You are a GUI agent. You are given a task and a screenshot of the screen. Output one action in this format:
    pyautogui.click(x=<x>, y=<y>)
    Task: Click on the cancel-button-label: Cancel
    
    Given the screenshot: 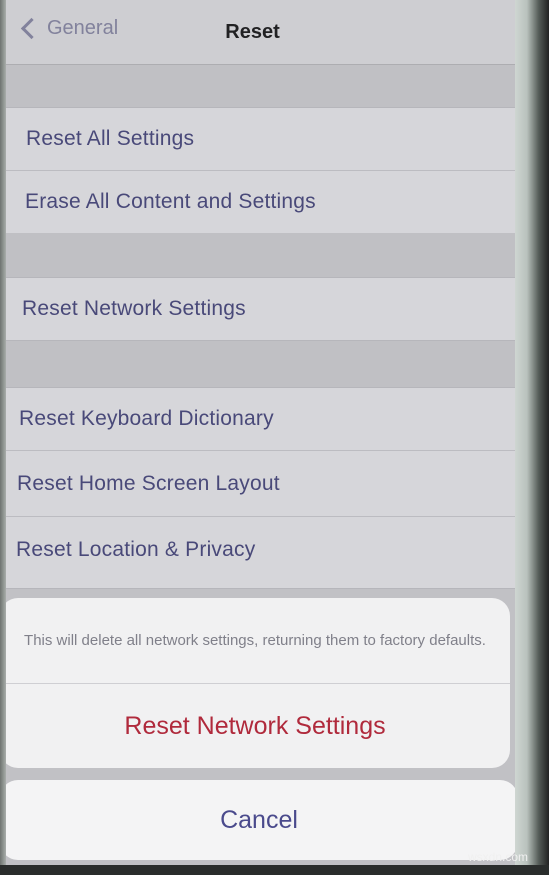 What is the action you would take?
    pyautogui.click(x=259, y=819)
    